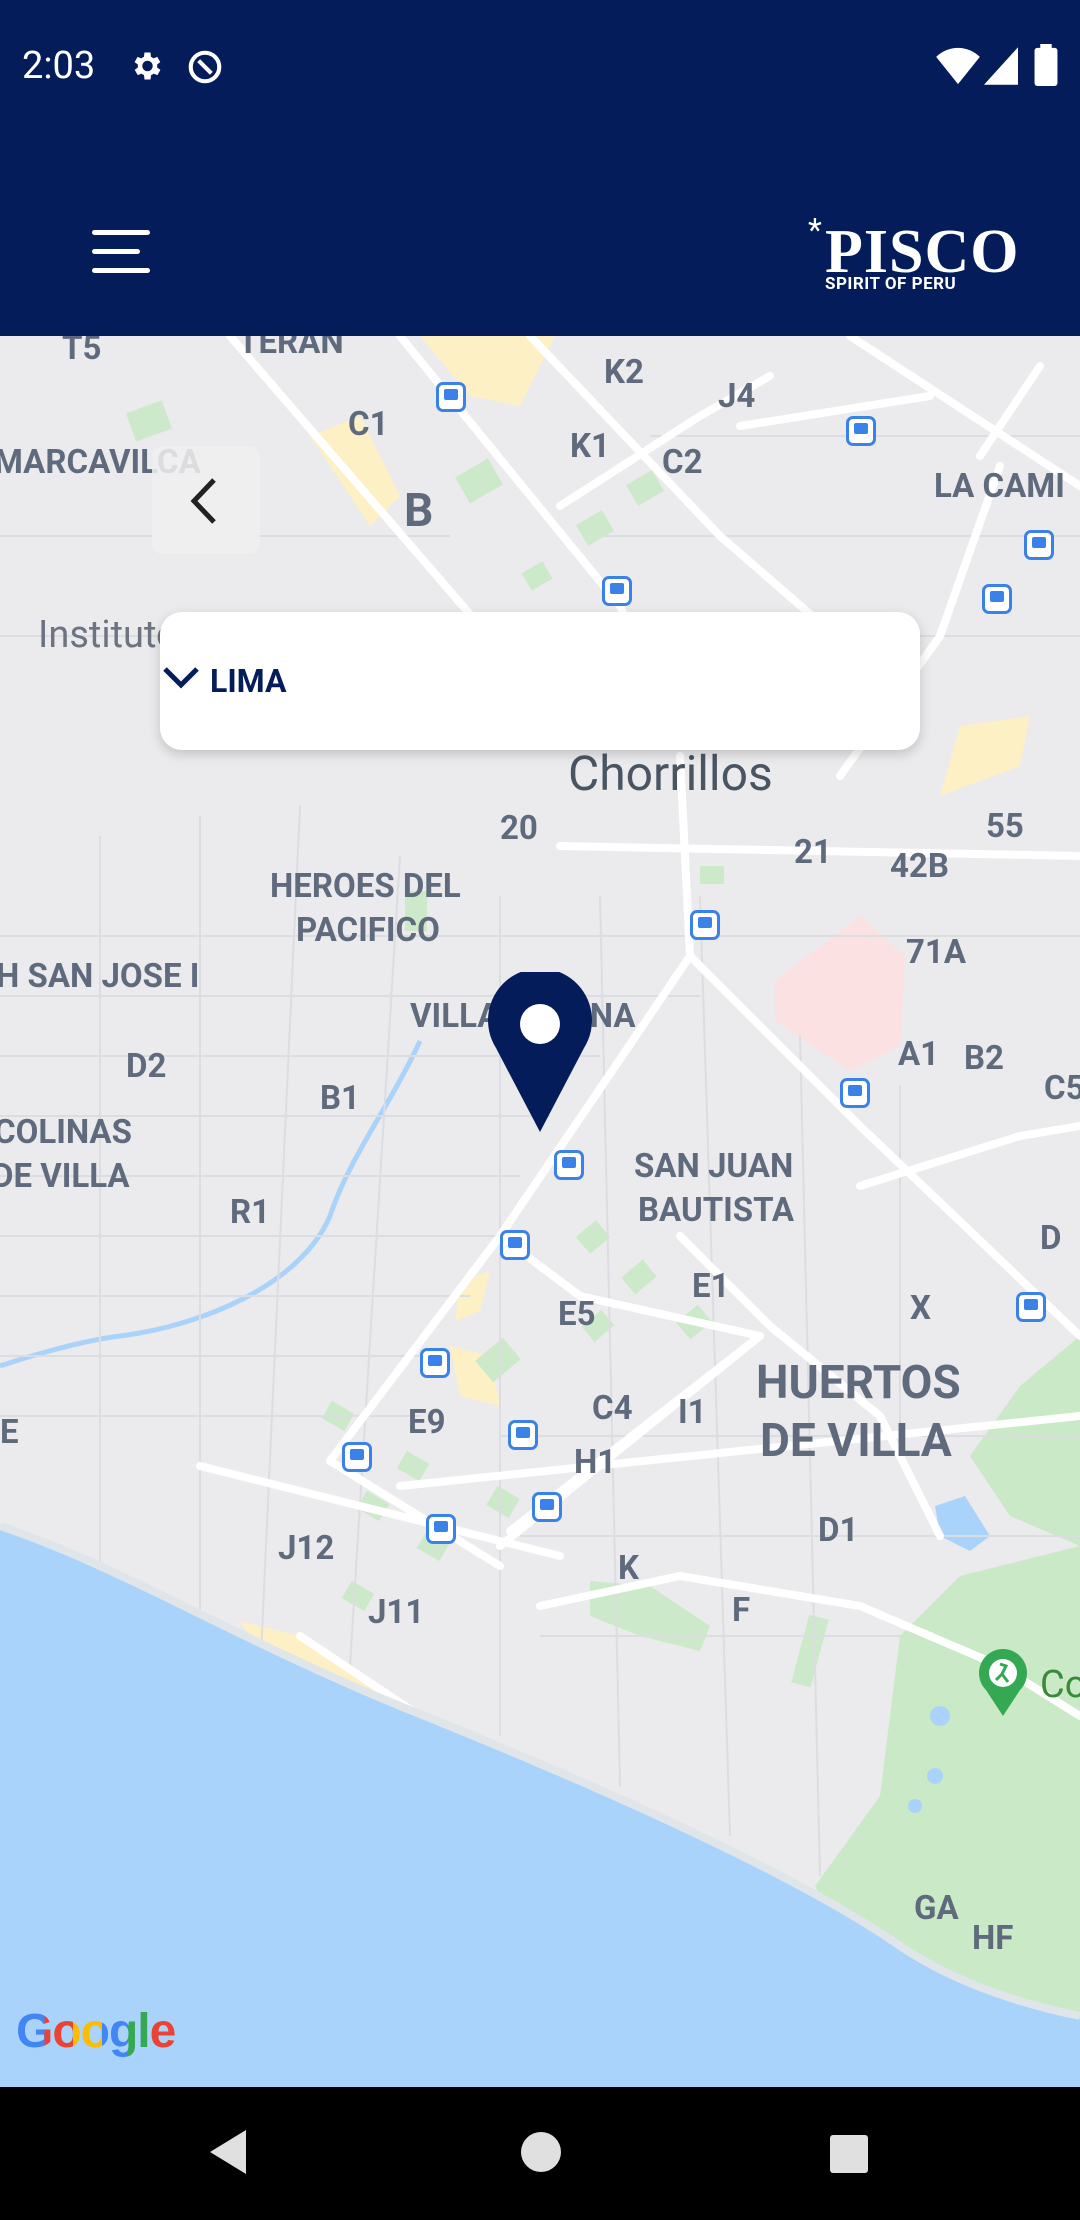 This screenshot has width=1080, height=2220. I want to click on nav-home-icon, so click(541, 2152).